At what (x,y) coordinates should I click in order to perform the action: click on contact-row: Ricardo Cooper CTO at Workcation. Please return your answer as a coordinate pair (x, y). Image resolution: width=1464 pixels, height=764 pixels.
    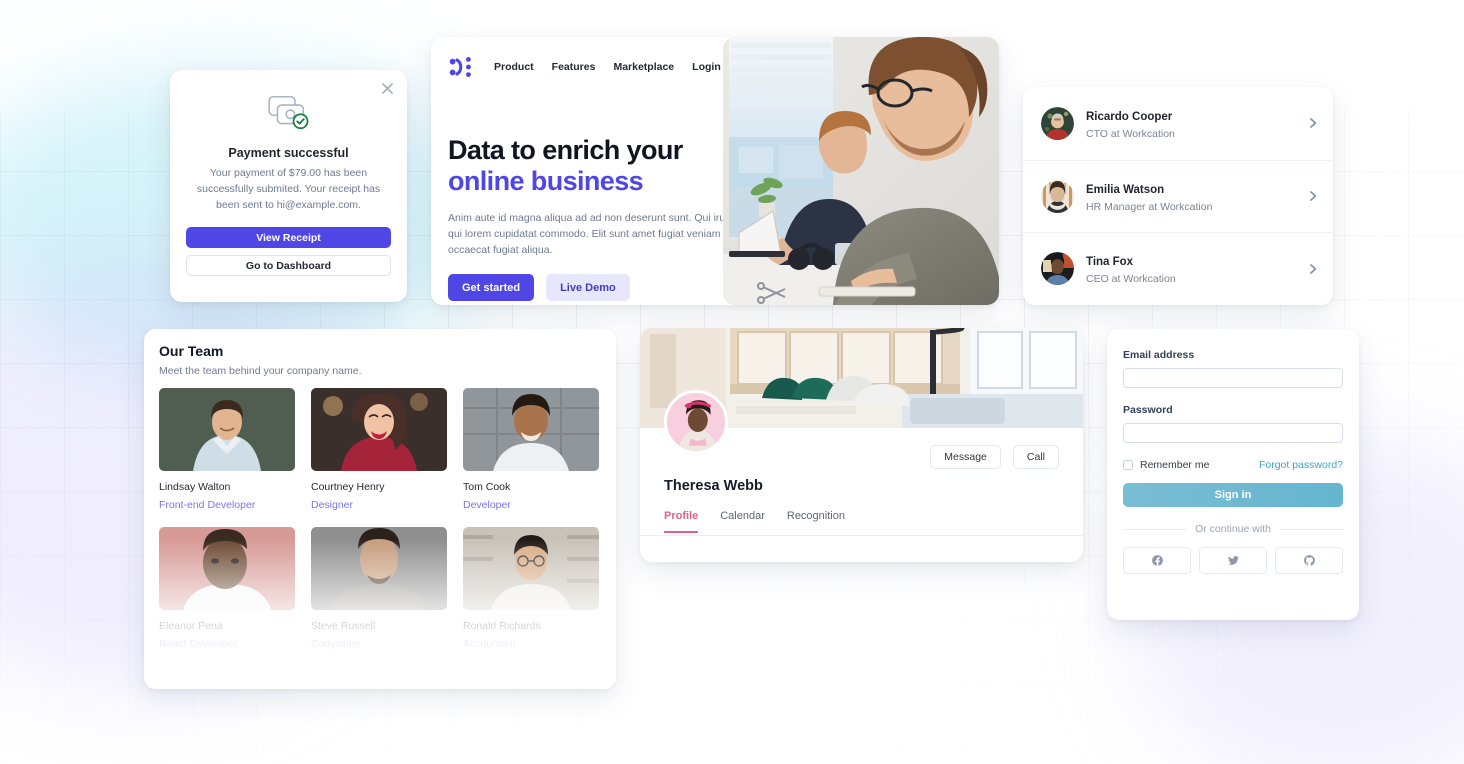
    Looking at the image, I should click on (1178, 123).